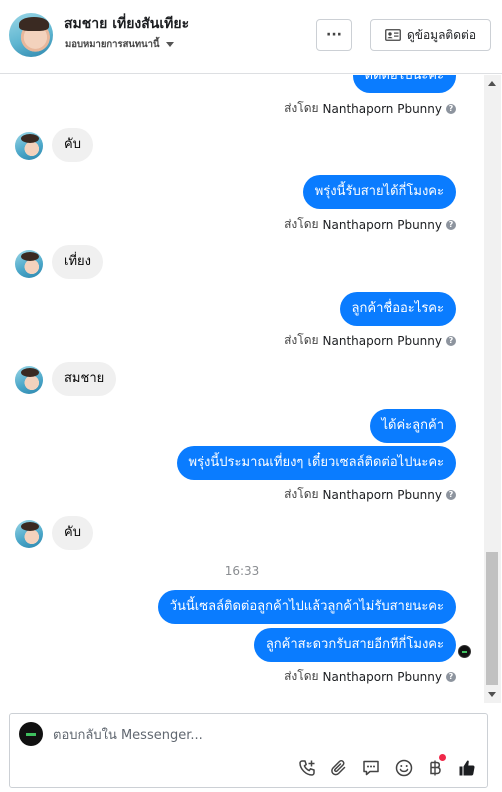  What do you see at coordinates (77, 262) in the screenshot?
I see `incoming-message: เที่ยง` at bounding box center [77, 262].